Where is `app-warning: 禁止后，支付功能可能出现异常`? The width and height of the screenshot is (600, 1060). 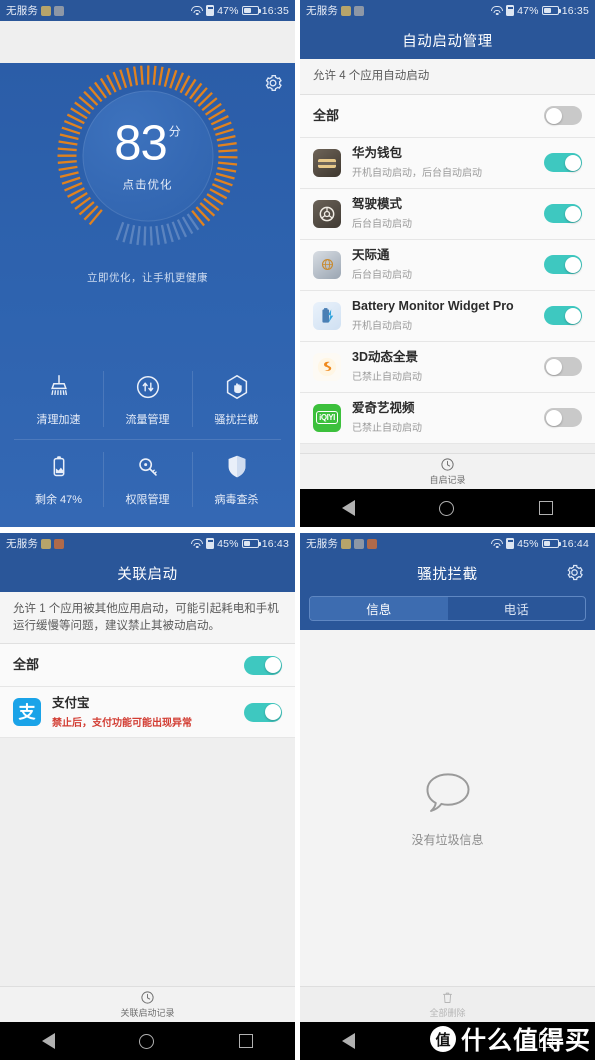
app-warning: 禁止后，支付功能可能出现异常 is located at coordinates (122, 723).